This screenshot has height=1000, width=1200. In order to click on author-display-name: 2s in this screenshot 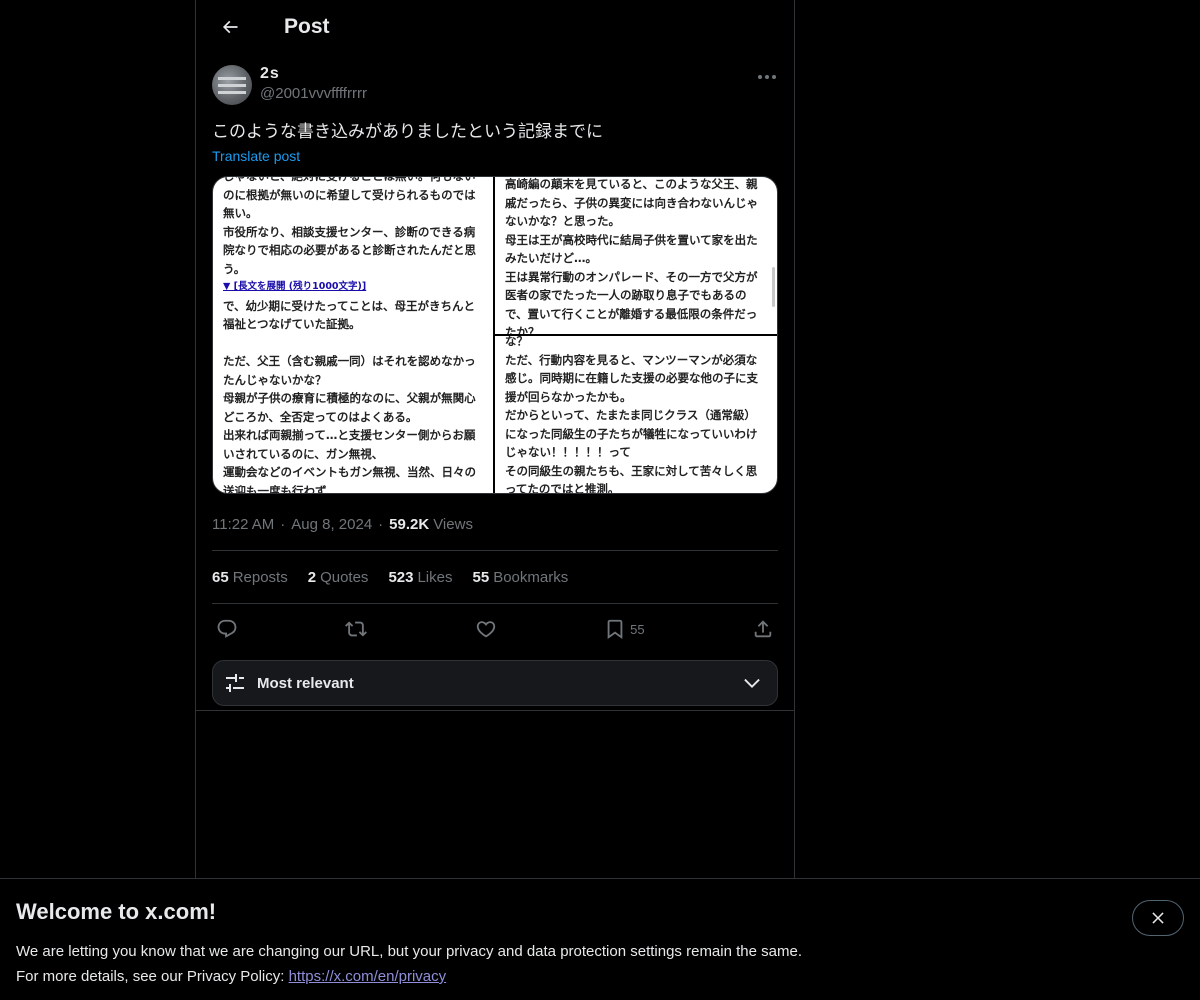, I will do `click(313, 74)`.